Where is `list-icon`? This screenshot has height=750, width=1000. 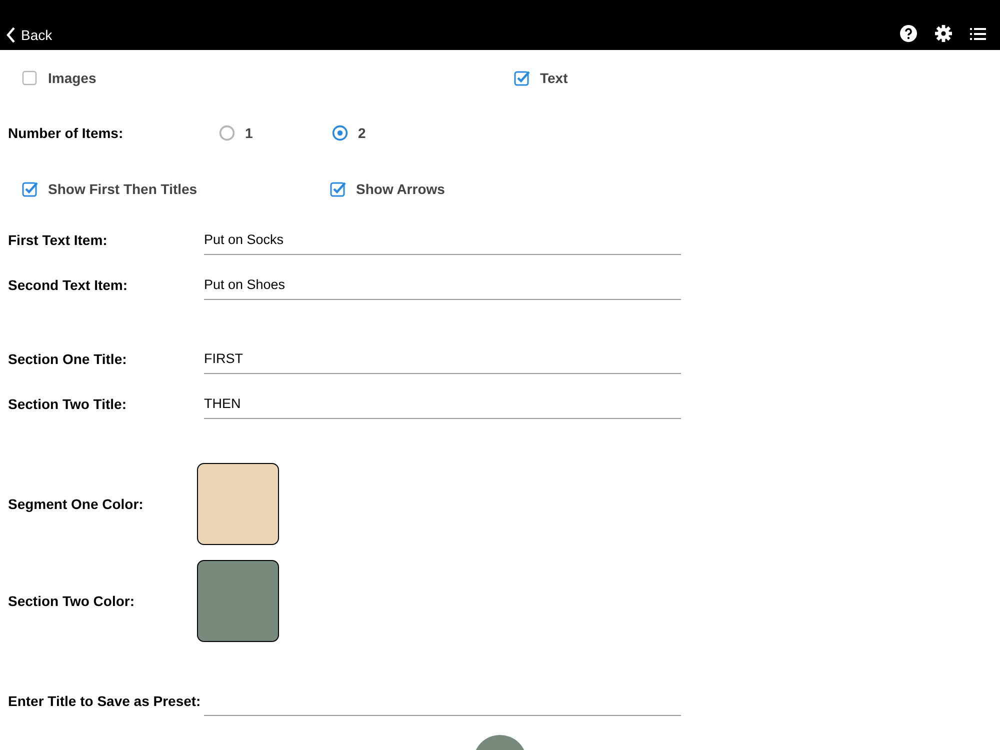
list-icon is located at coordinates (978, 34).